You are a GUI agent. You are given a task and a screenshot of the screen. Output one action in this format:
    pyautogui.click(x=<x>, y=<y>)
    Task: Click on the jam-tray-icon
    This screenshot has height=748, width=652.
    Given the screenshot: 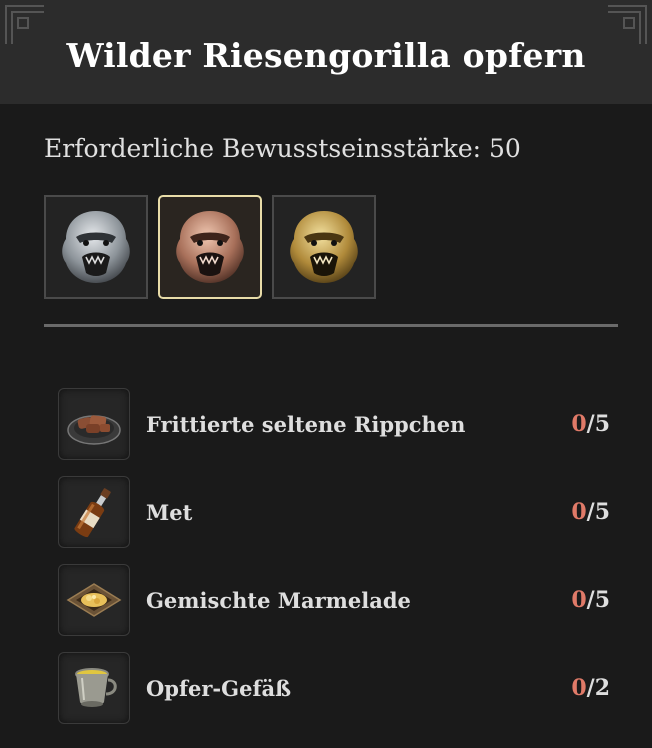 What is the action you would take?
    pyautogui.click(x=94, y=600)
    